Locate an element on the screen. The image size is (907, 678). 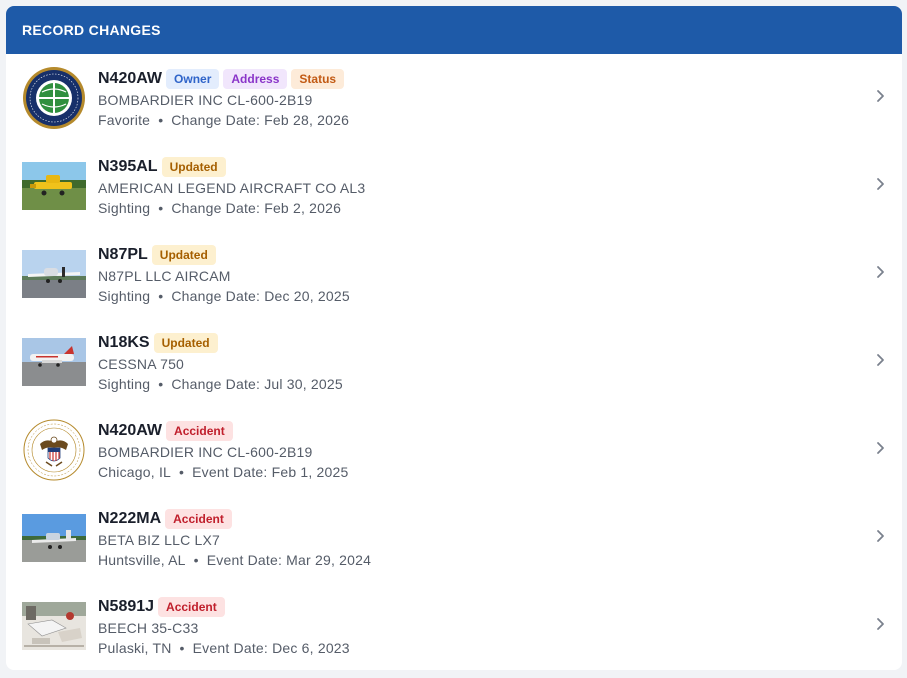
record-heading: N420AW Accident is located at coordinates (223, 431).